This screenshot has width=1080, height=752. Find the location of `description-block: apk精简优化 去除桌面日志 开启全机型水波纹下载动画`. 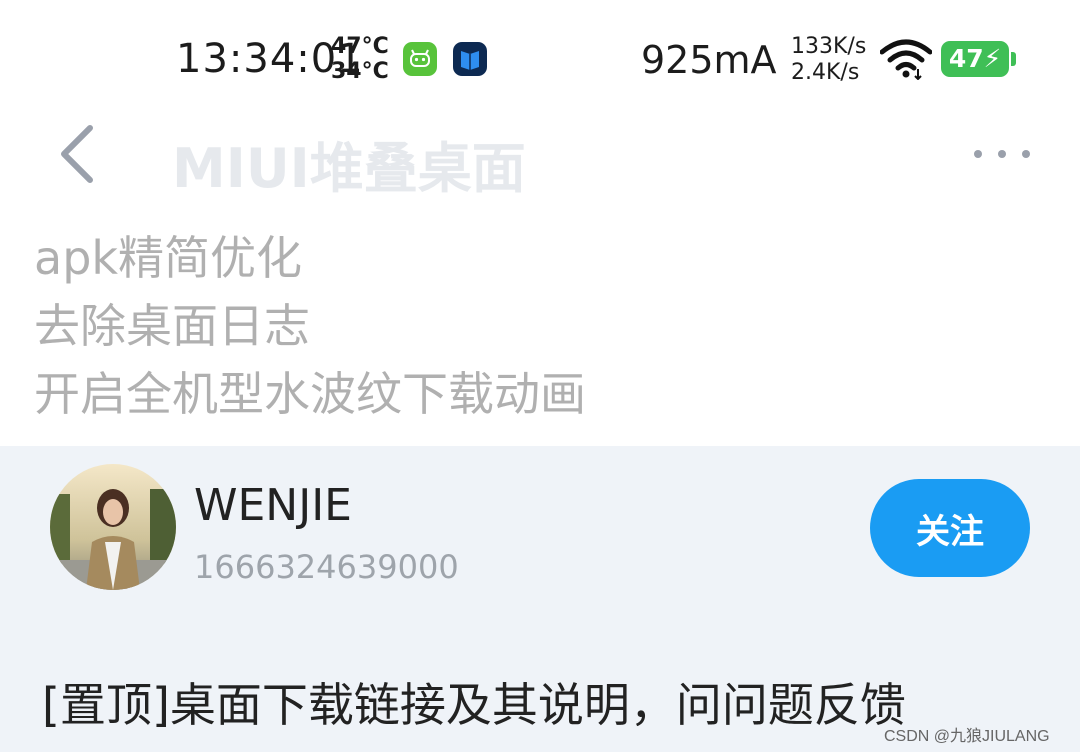

description-block: apk精简优化 去除桌面日志 开启全机型水波纹下载动画 is located at coordinates (310, 326).